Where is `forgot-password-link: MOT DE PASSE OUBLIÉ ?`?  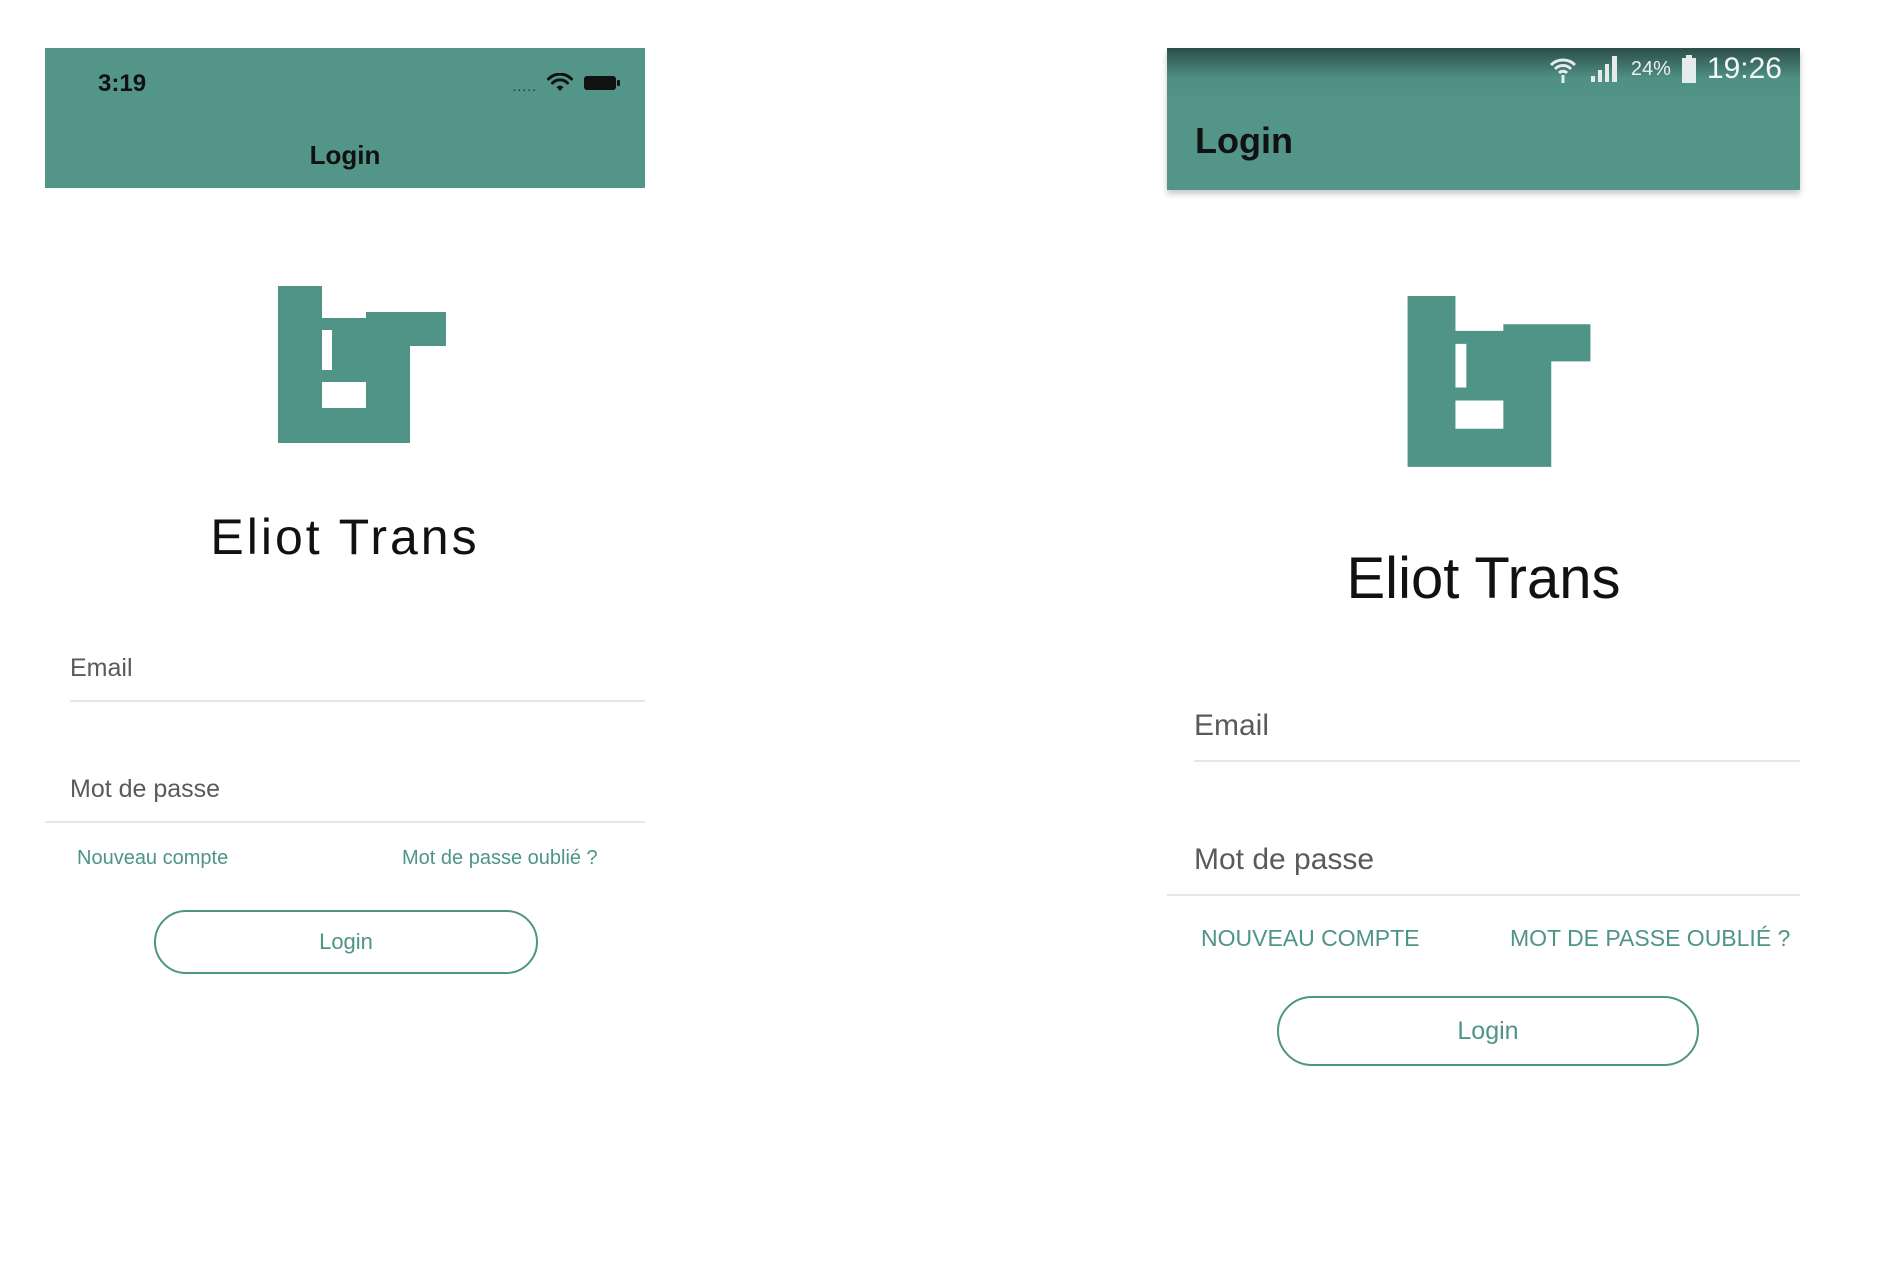
forgot-password-link: MOT DE PASSE OUBLIÉ ? is located at coordinates (1650, 938).